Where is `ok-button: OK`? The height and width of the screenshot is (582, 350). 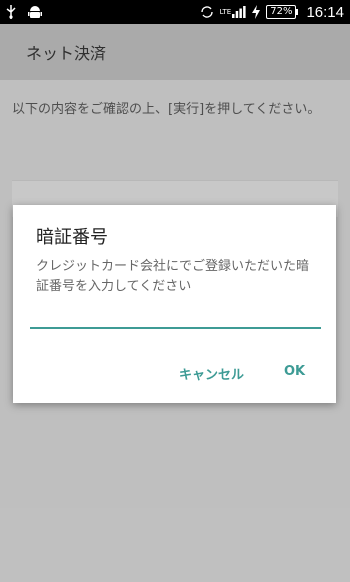 ok-button: OK is located at coordinates (294, 371).